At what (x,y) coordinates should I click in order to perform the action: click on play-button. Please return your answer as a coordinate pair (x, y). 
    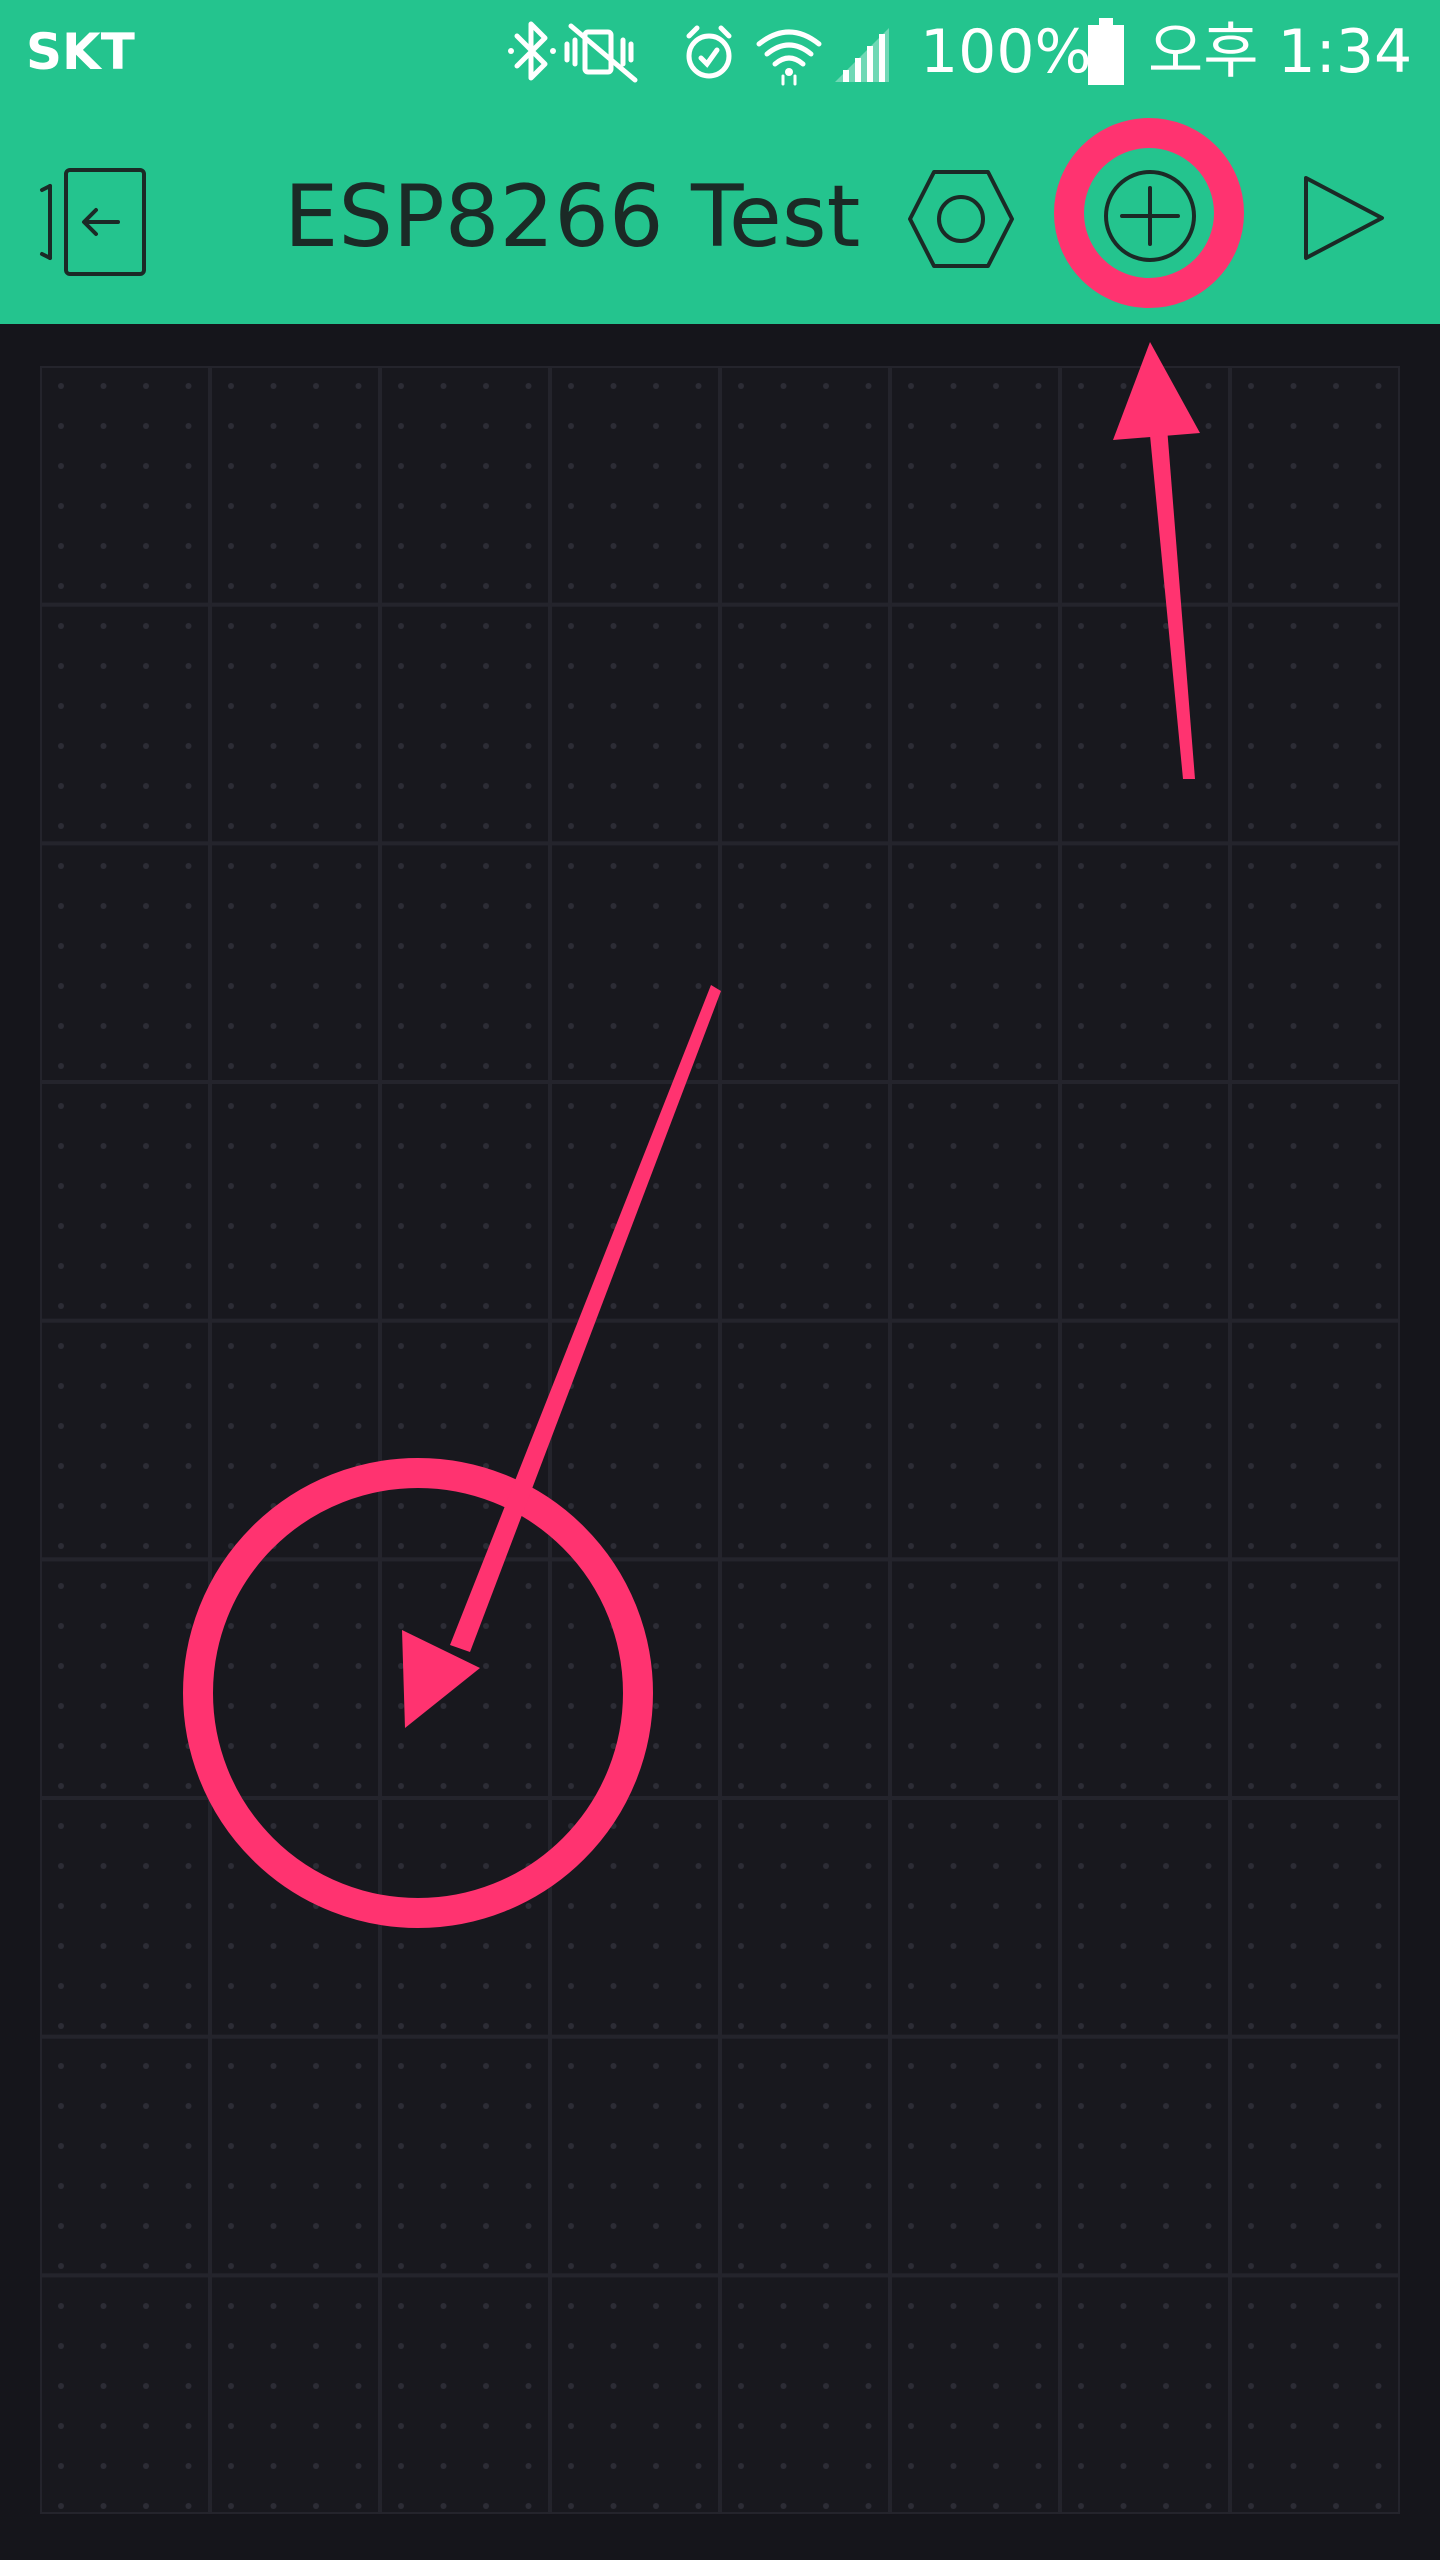
    Looking at the image, I should click on (1344, 218).